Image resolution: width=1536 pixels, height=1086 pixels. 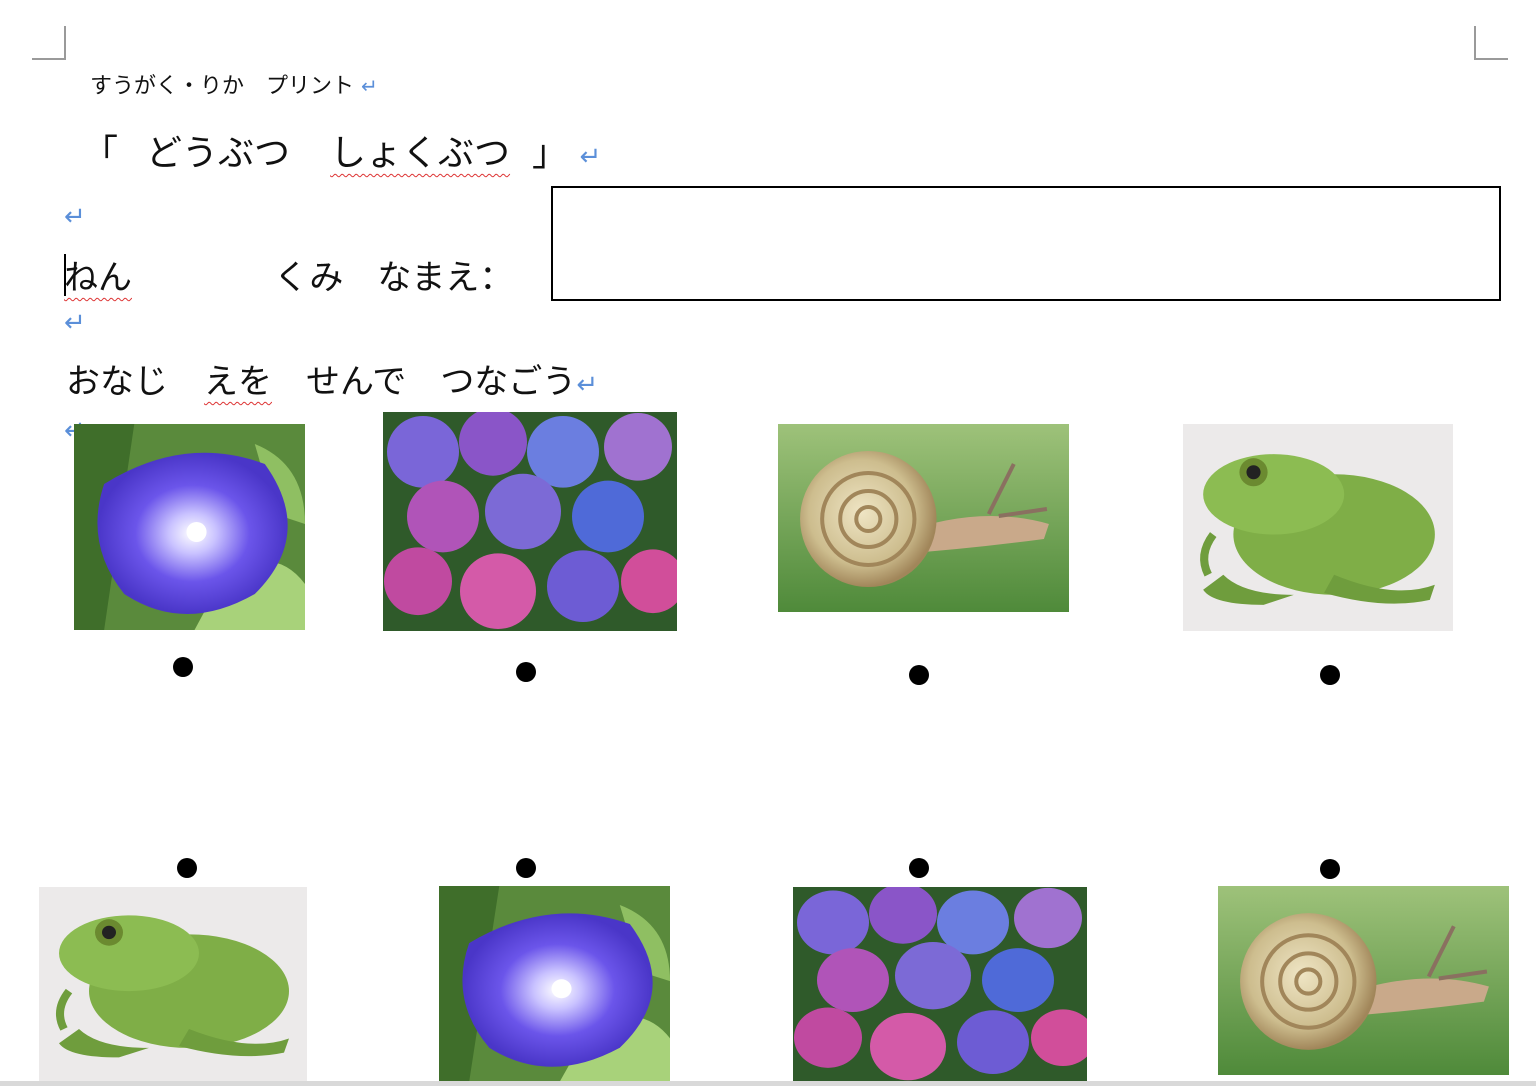 What do you see at coordinates (1026, 243) in the screenshot?
I see `name-input-box` at bounding box center [1026, 243].